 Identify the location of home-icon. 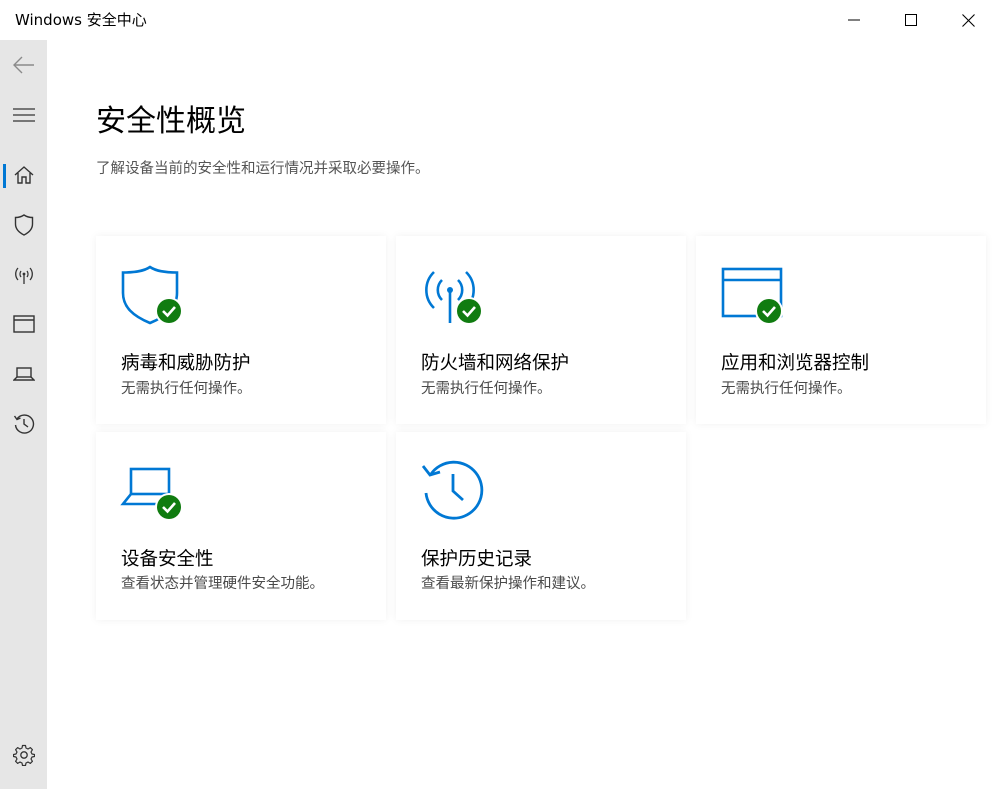
(23, 175).